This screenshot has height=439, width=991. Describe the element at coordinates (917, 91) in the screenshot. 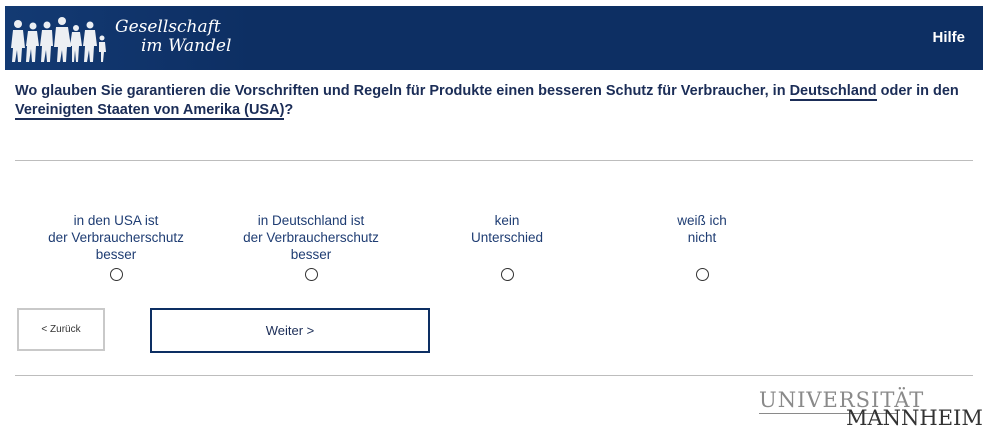

I see `question-text-part2: oder in den` at that location.